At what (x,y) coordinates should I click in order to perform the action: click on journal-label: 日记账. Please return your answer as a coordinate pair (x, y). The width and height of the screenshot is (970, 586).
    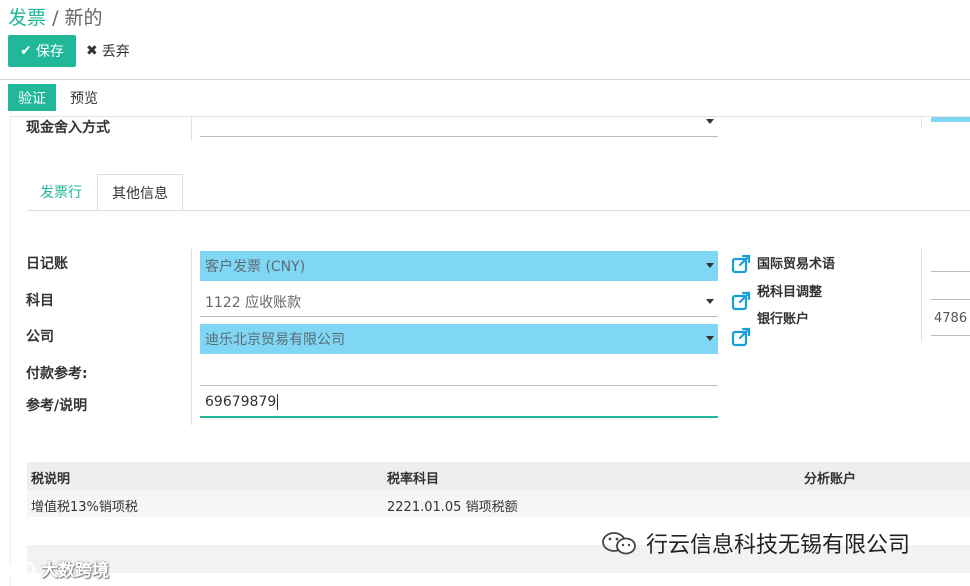
    Looking at the image, I should click on (47, 264).